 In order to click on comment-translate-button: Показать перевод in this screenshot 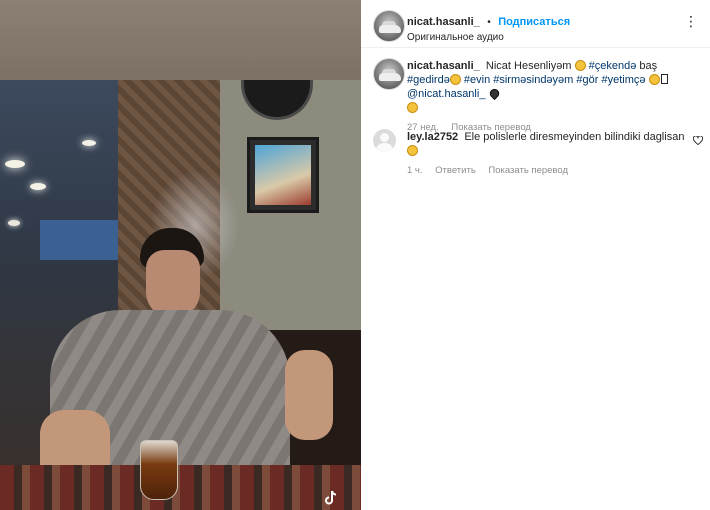, I will do `click(528, 170)`.